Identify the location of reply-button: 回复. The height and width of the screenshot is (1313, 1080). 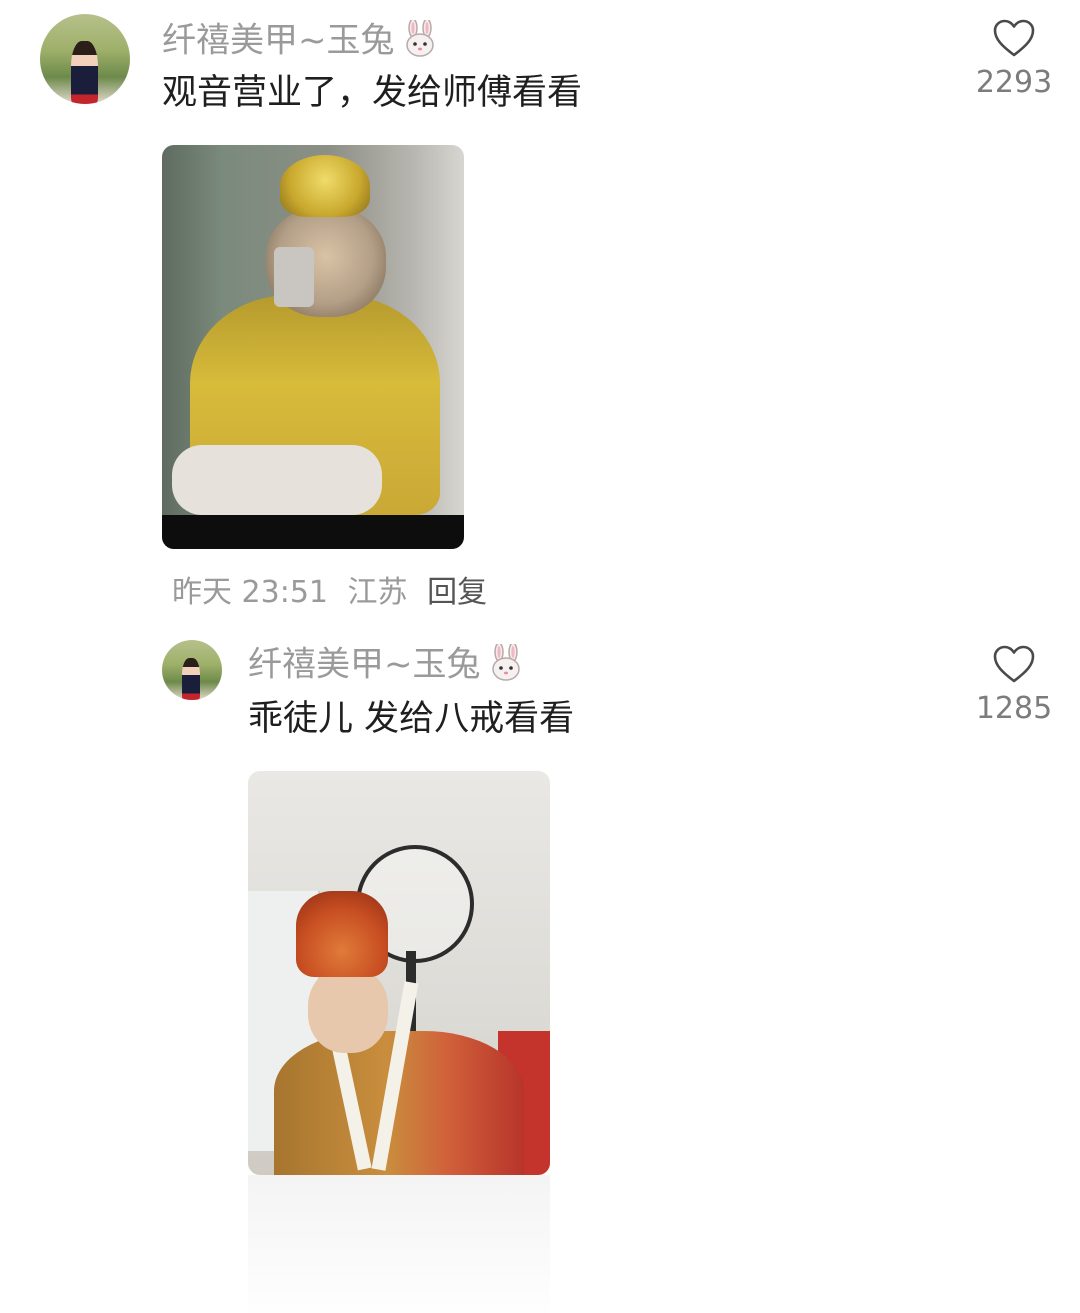
(457, 592).